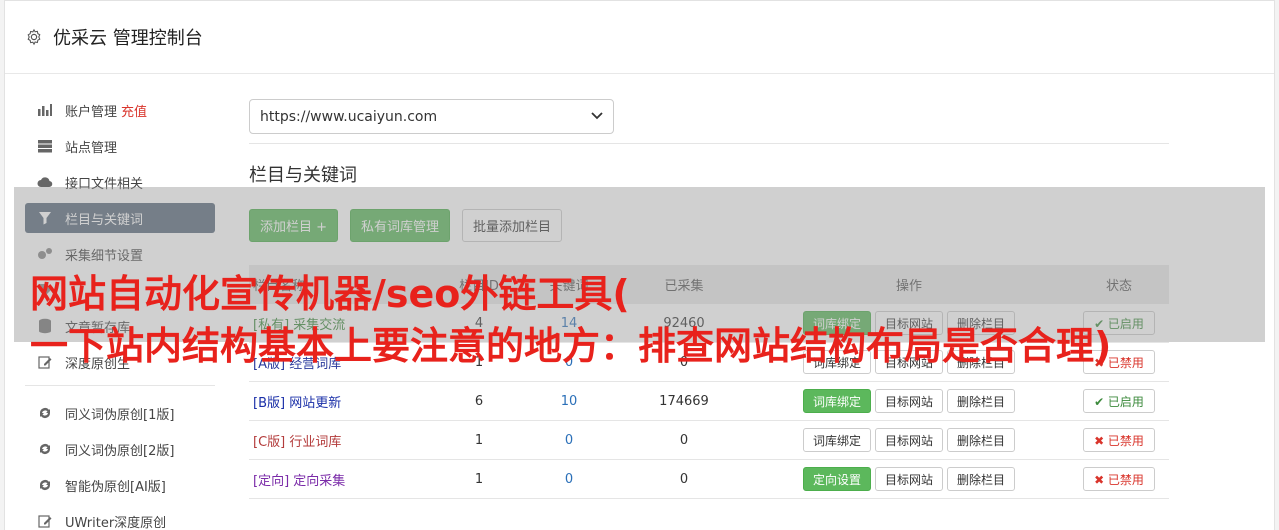 Image resolution: width=1279 pixels, height=530 pixels. What do you see at coordinates (836, 479) in the screenshot?
I see `bind-lexicon-button: 定向设置` at bounding box center [836, 479].